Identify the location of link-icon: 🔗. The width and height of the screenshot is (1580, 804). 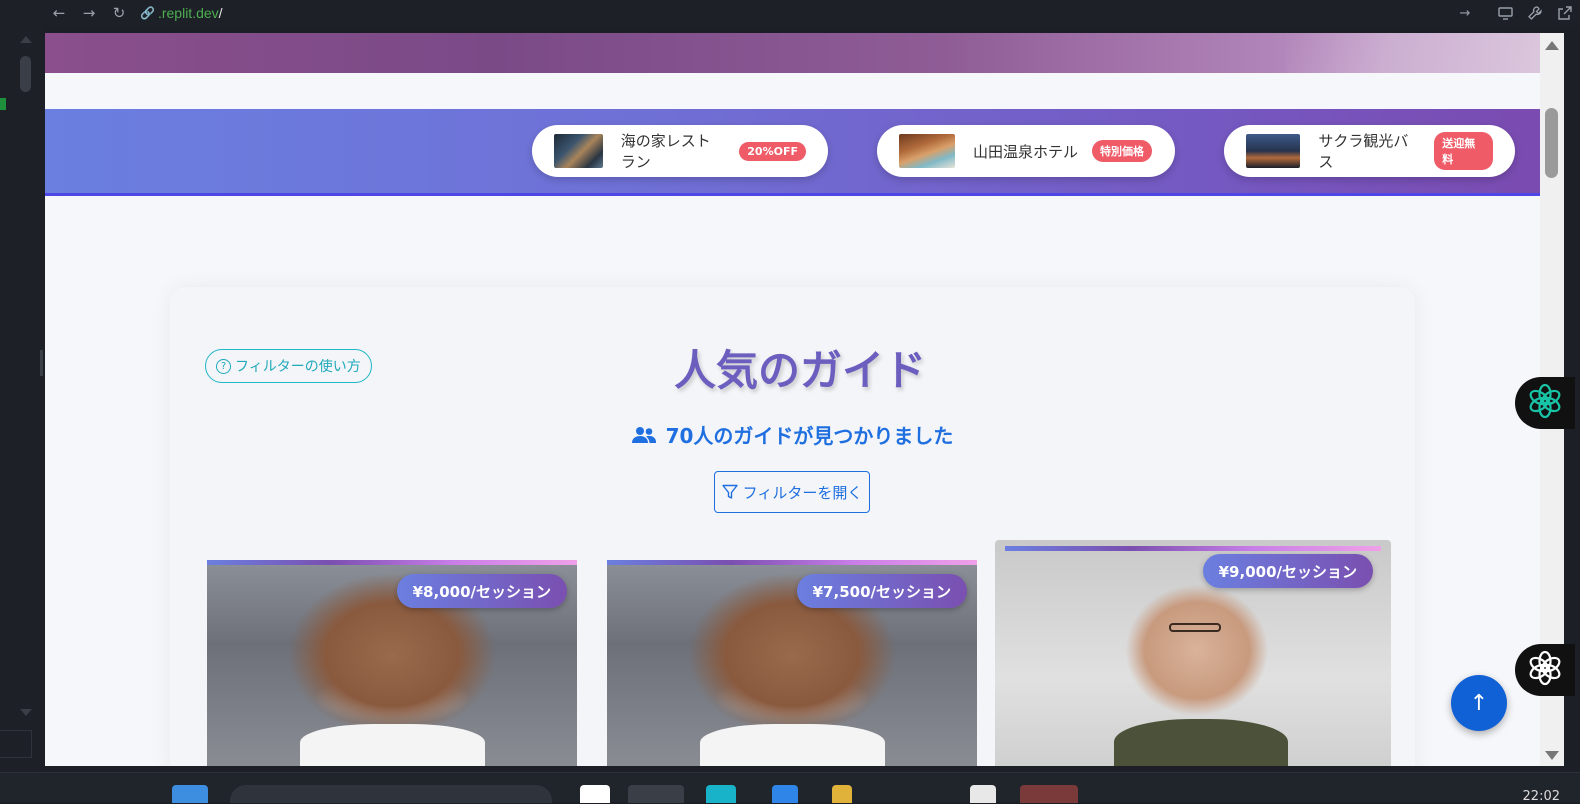
(147, 13).